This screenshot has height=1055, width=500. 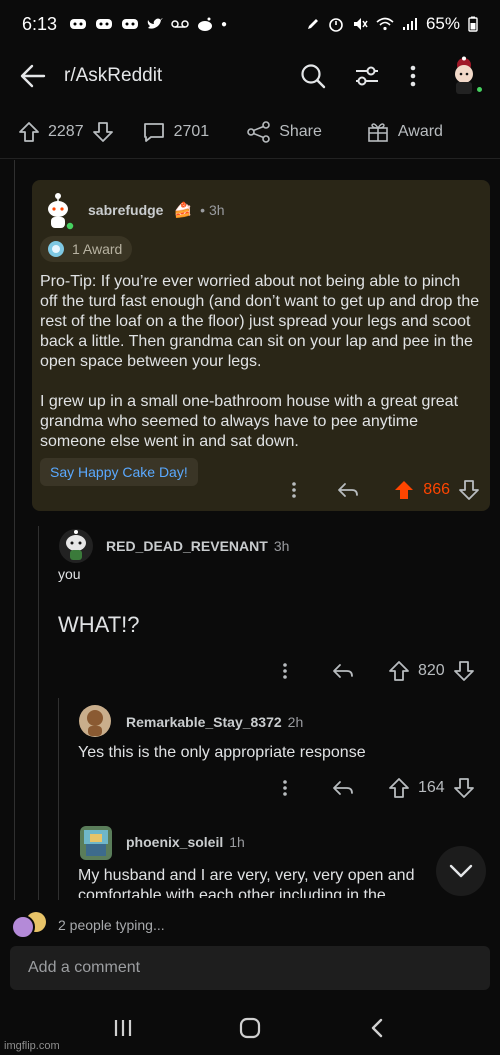 I want to click on notification-icons: ●, so click(x=148, y=24).